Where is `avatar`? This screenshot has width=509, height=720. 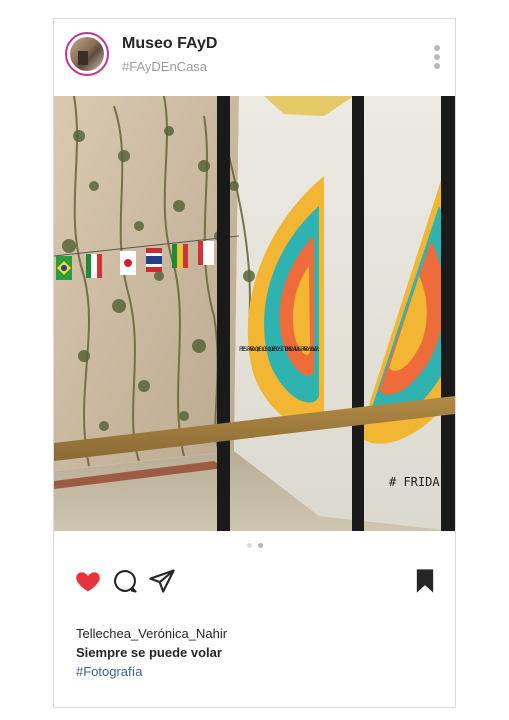 avatar is located at coordinates (87, 54).